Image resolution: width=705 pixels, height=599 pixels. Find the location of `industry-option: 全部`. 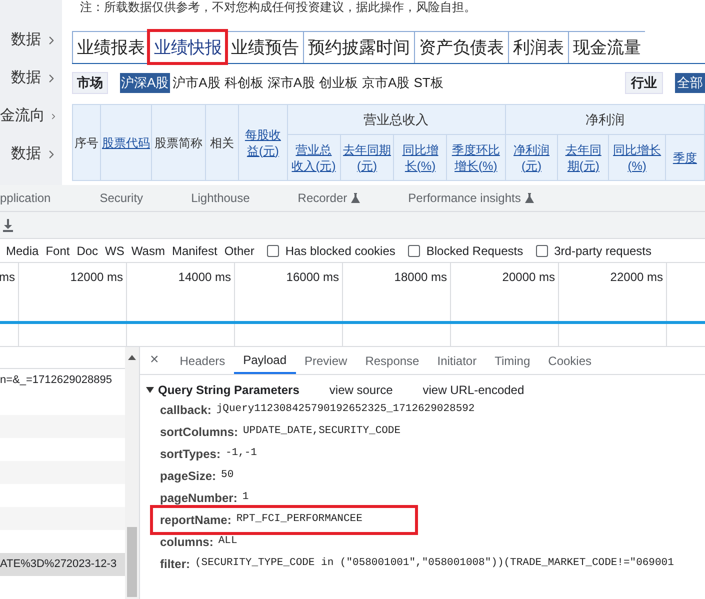

industry-option: 全部 is located at coordinates (690, 83).